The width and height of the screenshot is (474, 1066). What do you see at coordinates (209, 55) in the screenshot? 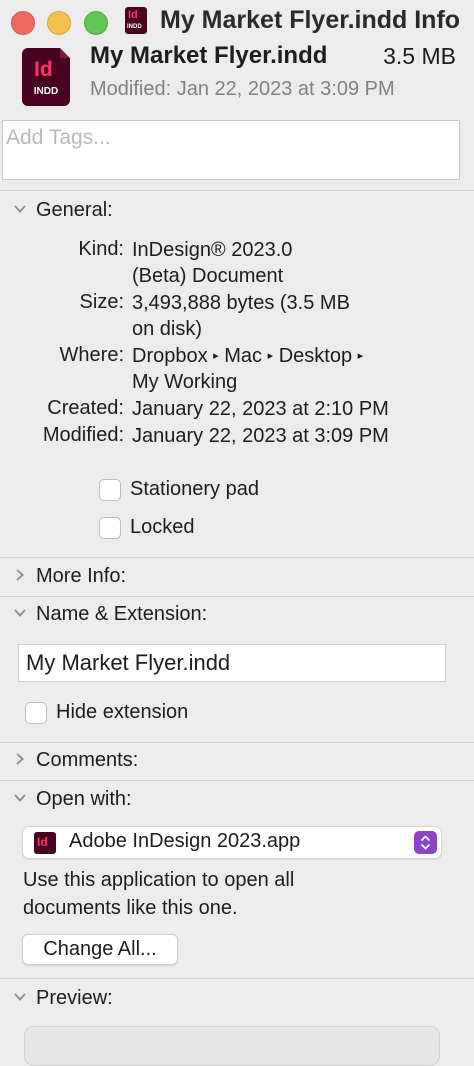
I see `file-name: My Market Flyer.indd` at bounding box center [209, 55].